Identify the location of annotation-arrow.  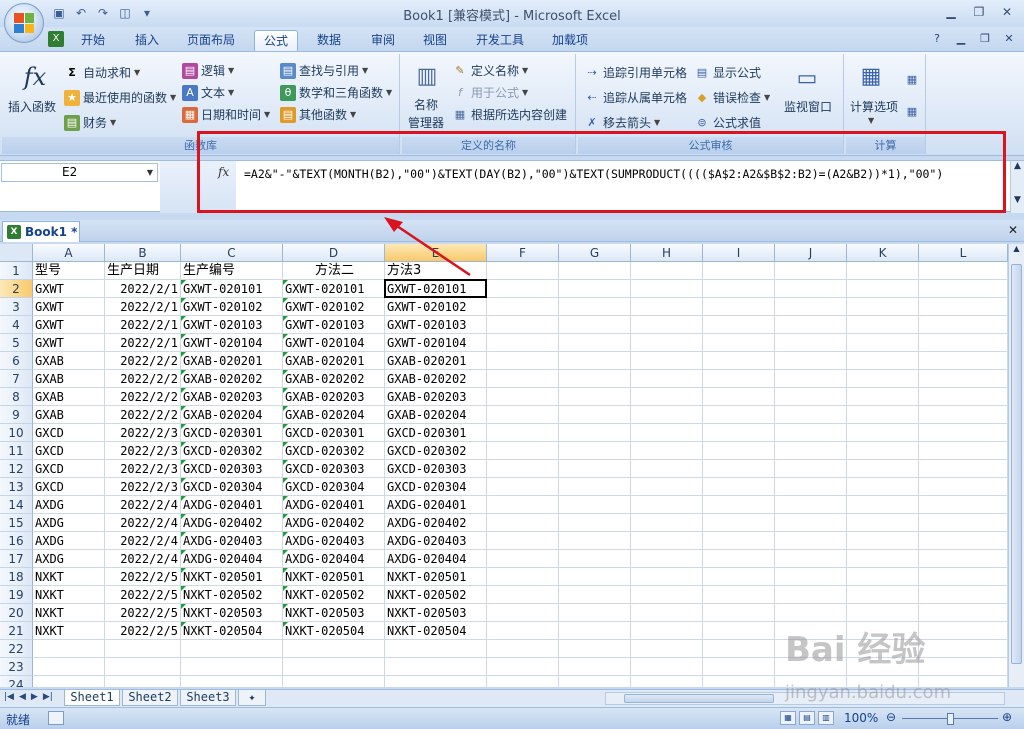
(427, 247).